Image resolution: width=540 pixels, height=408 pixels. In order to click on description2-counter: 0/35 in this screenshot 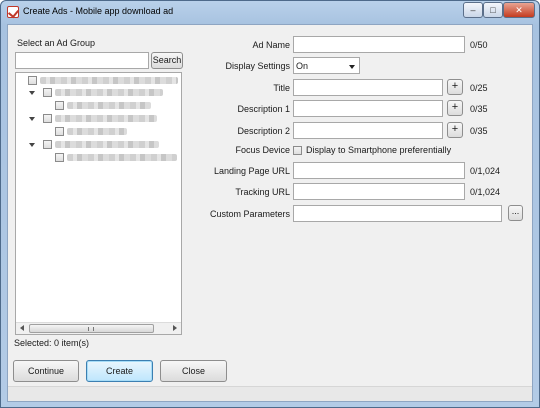, I will do `click(479, 131)`.